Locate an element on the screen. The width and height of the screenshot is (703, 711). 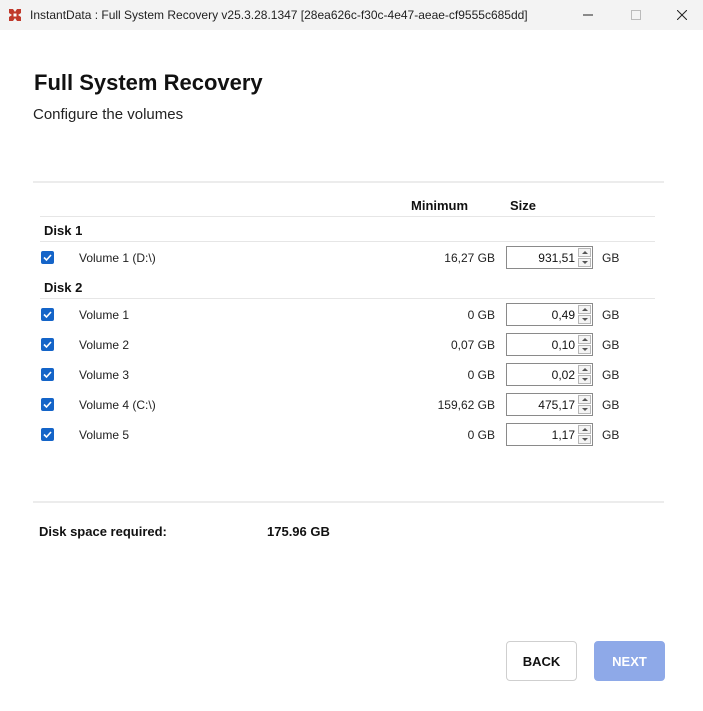
volume-row: Volume 2 0,07 GB 0,10 GB is located at coordinates (351, 345).